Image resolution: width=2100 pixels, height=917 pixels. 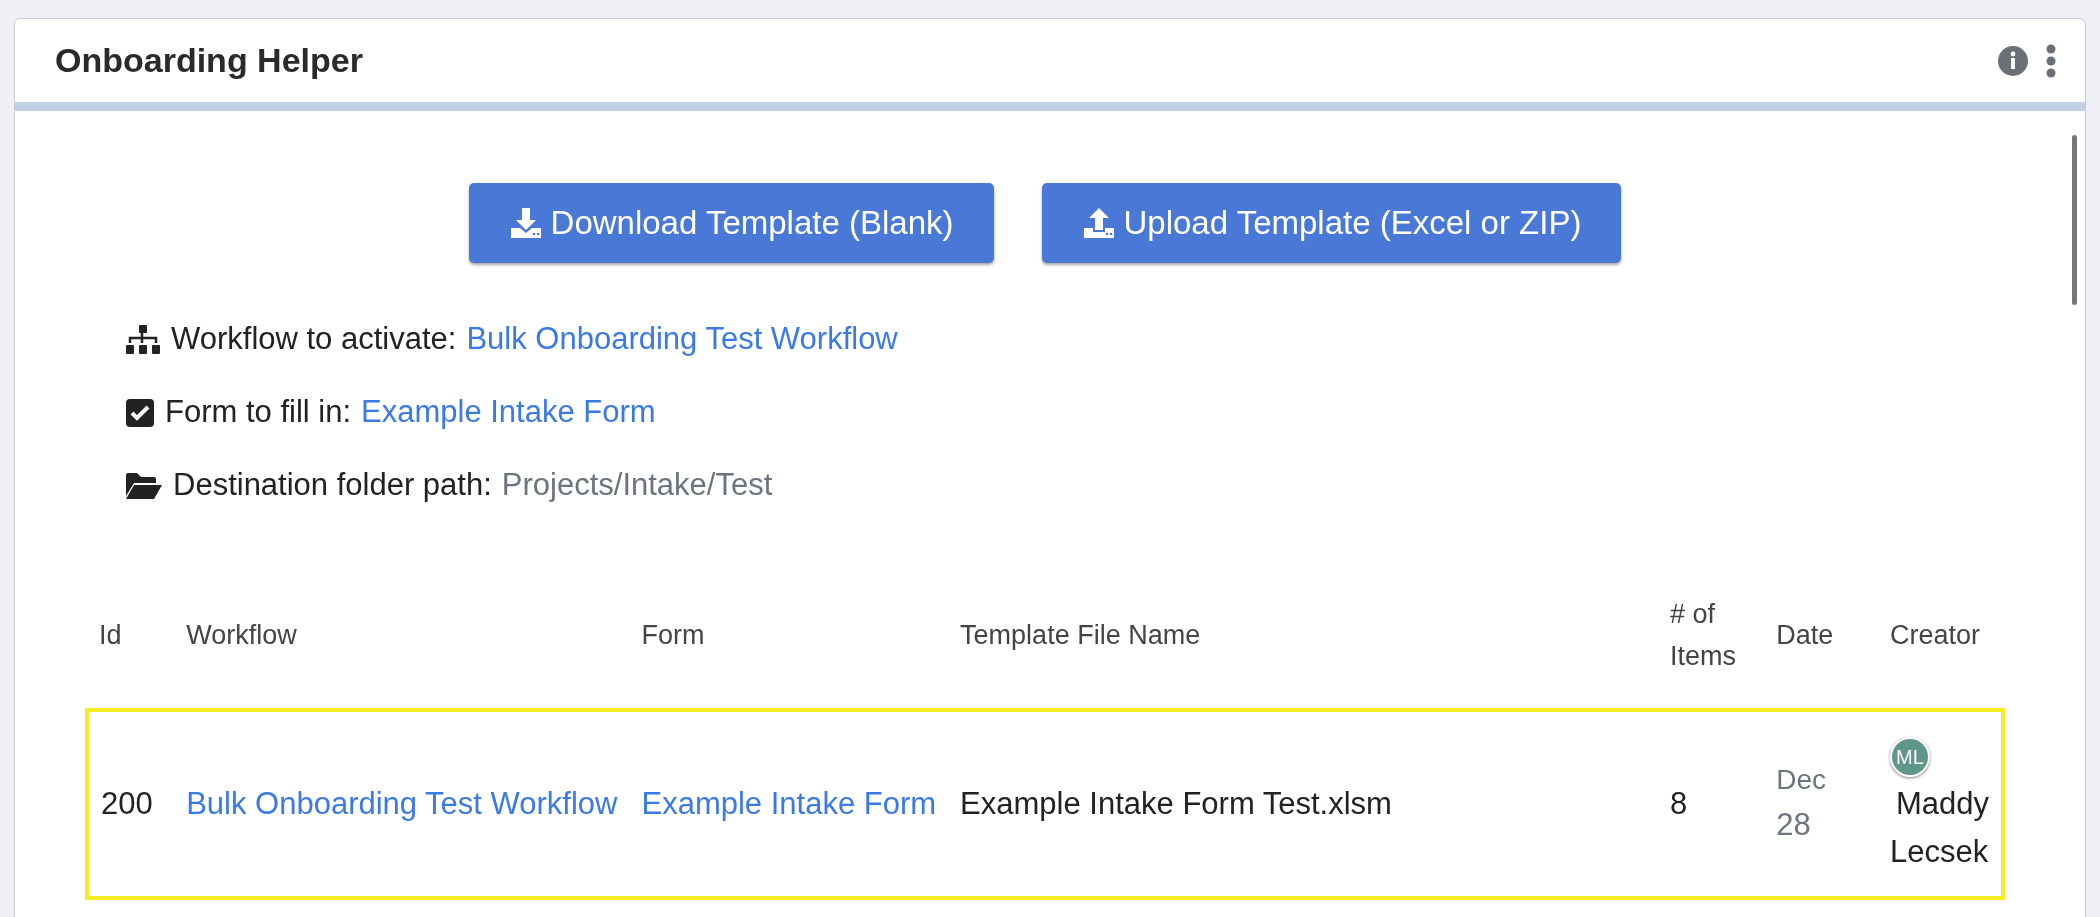 What do you see at coordinates (731, 223) in the screenshot?
I see `download-button: Download Template (Blank)` at bounding box center [731, 223].